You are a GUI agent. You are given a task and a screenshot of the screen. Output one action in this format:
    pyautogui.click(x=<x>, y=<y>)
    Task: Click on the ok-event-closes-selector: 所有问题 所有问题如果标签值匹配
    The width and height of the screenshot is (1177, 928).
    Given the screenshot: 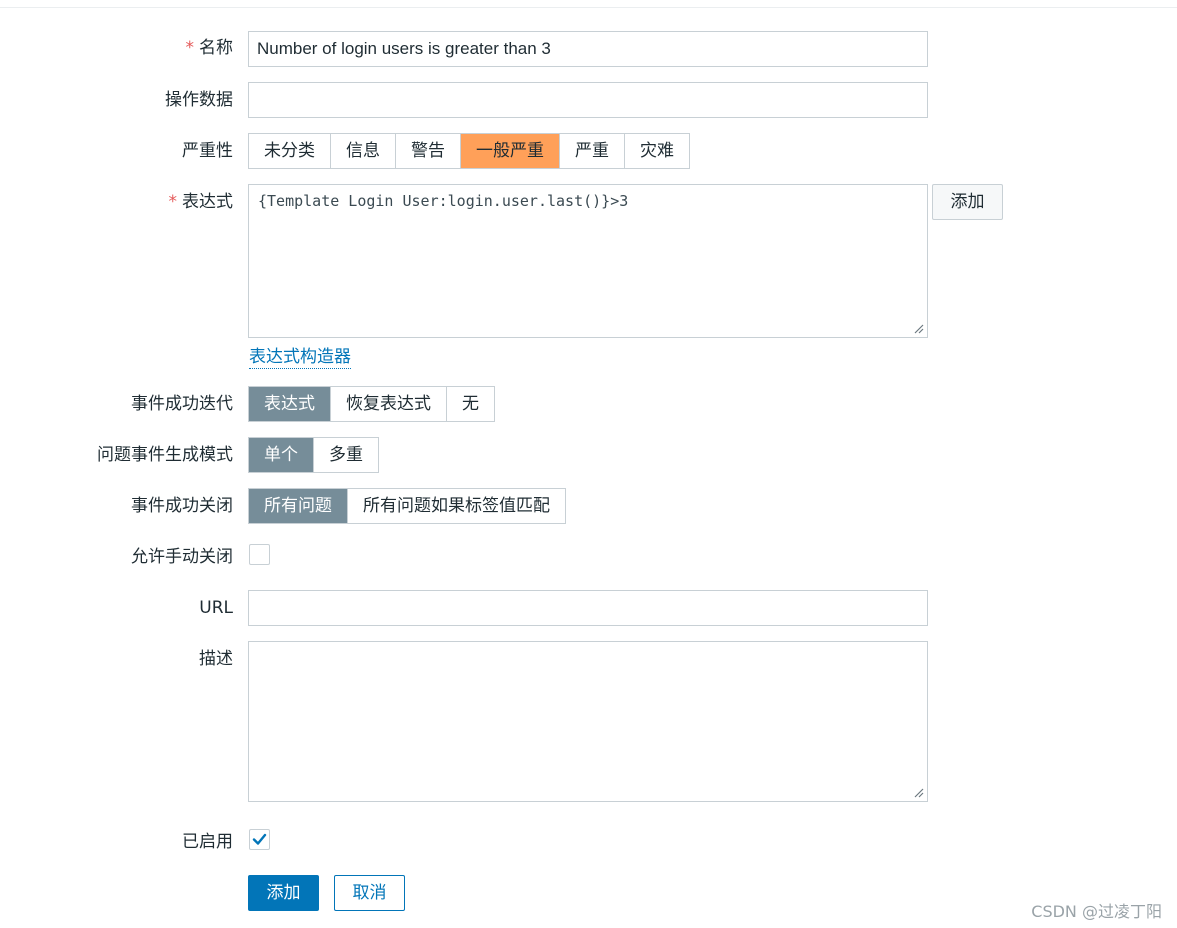 What is the action you would take?
    pyautogui.click(x=407, y=506)
    